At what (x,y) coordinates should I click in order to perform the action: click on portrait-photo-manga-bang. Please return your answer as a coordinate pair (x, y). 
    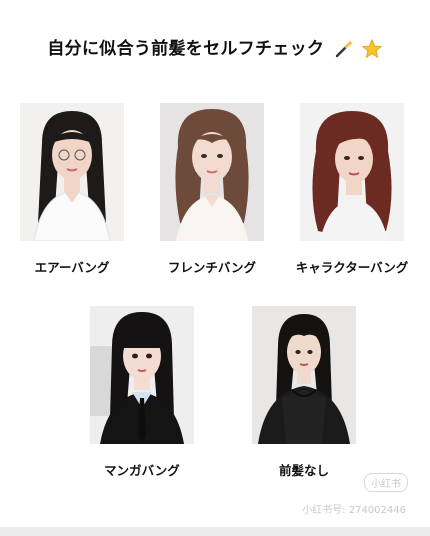
    Looking at the image, I should click on (142, 375).